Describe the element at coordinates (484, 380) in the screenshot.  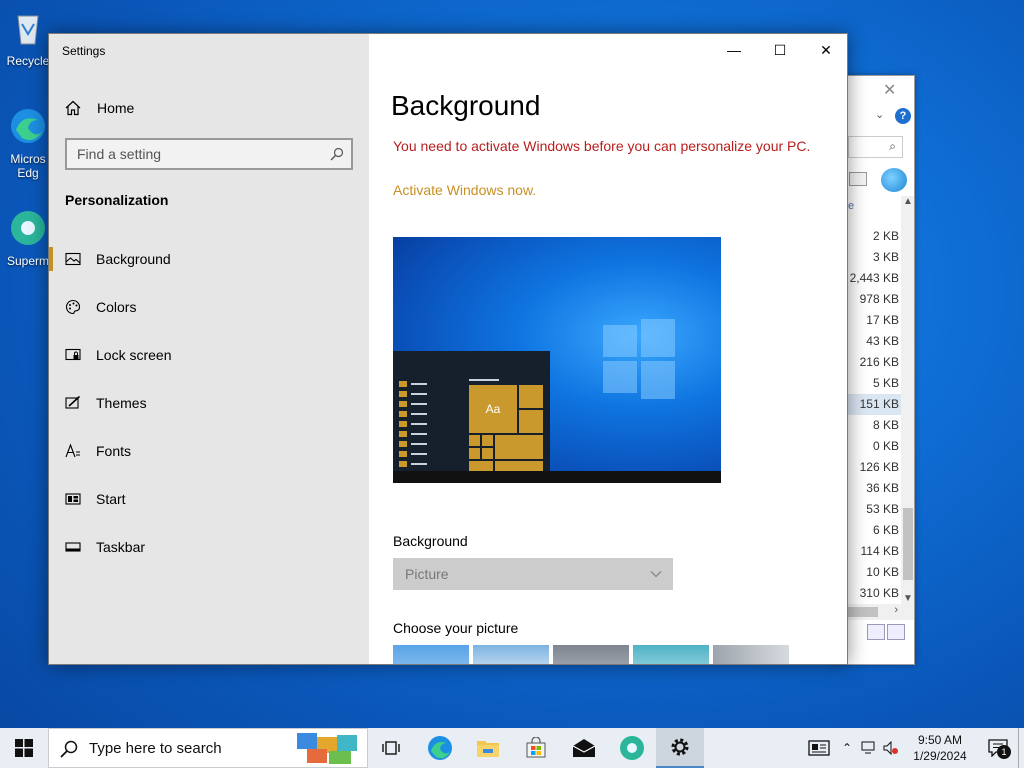
I see `tile-group-line` at that location.